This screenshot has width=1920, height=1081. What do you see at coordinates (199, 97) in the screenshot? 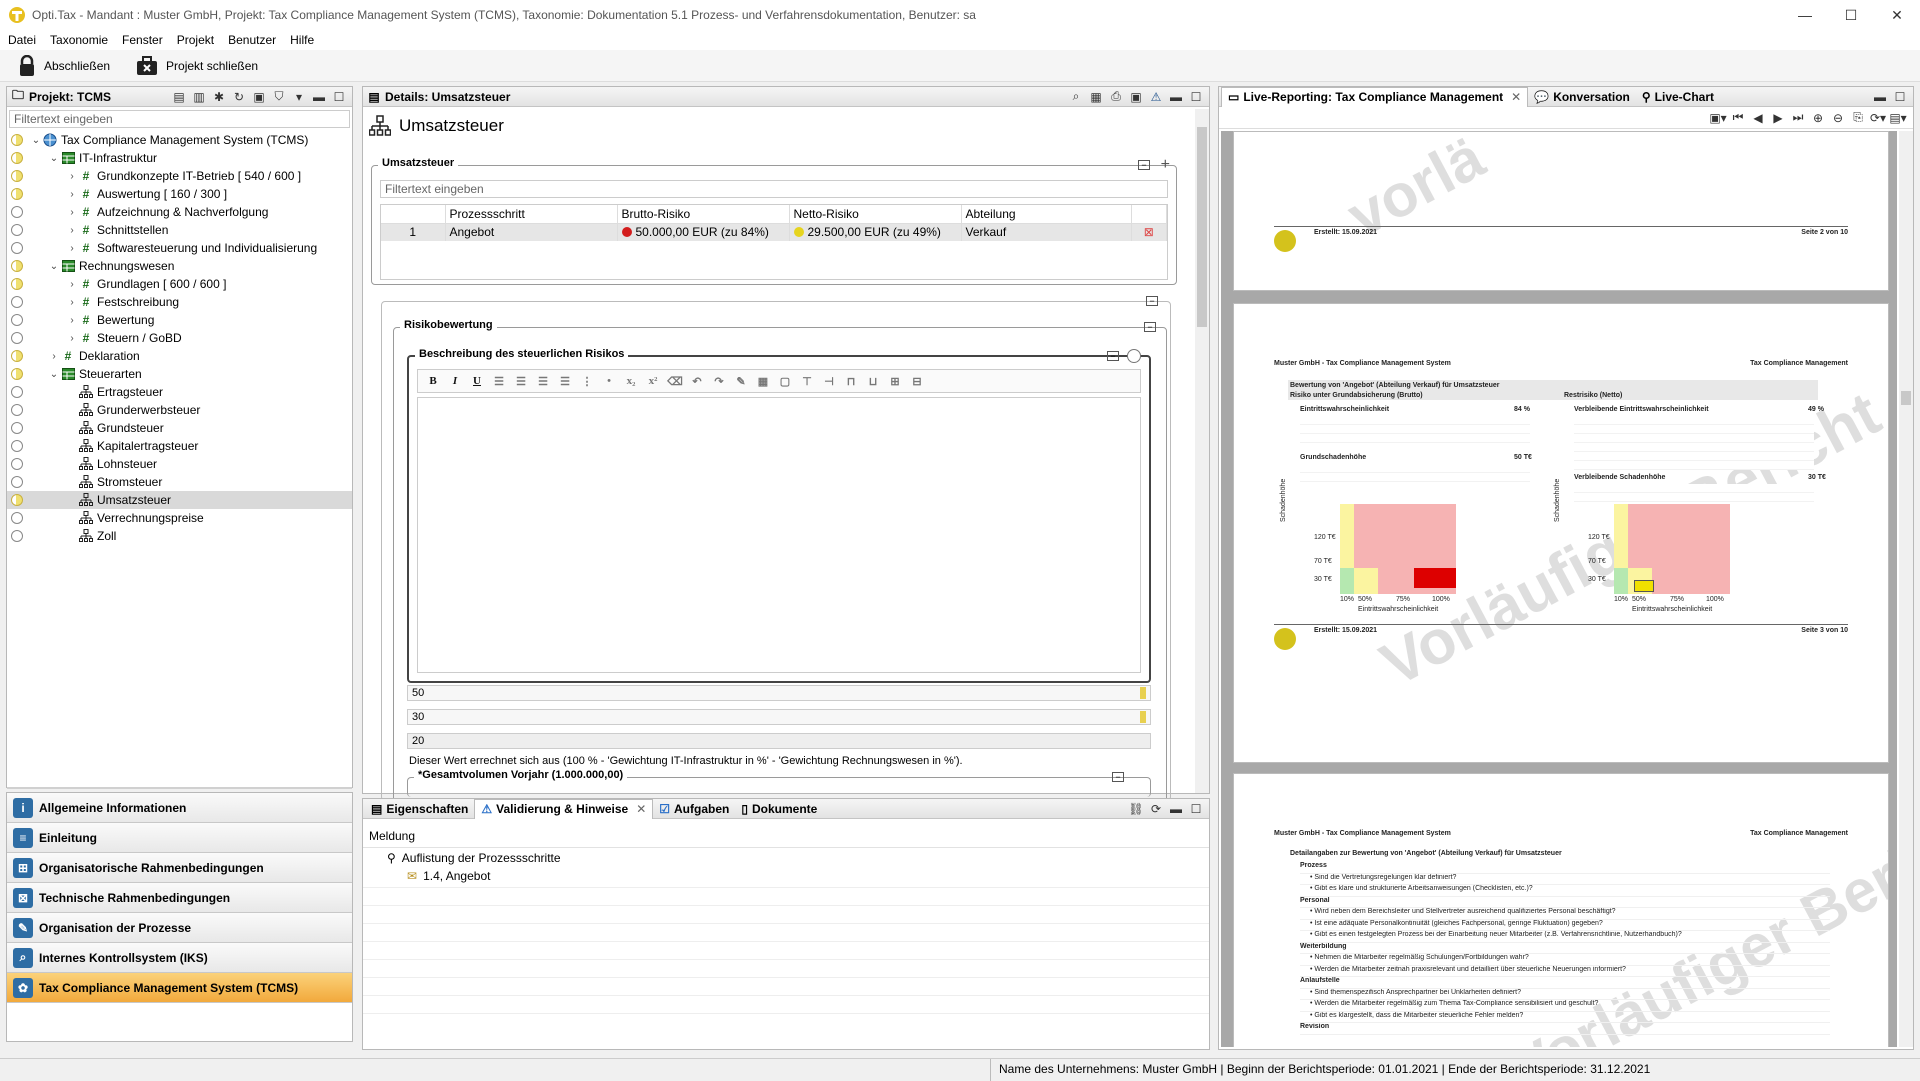
I see `expand-all-icon: ▥` at bounding box center [199, 97].